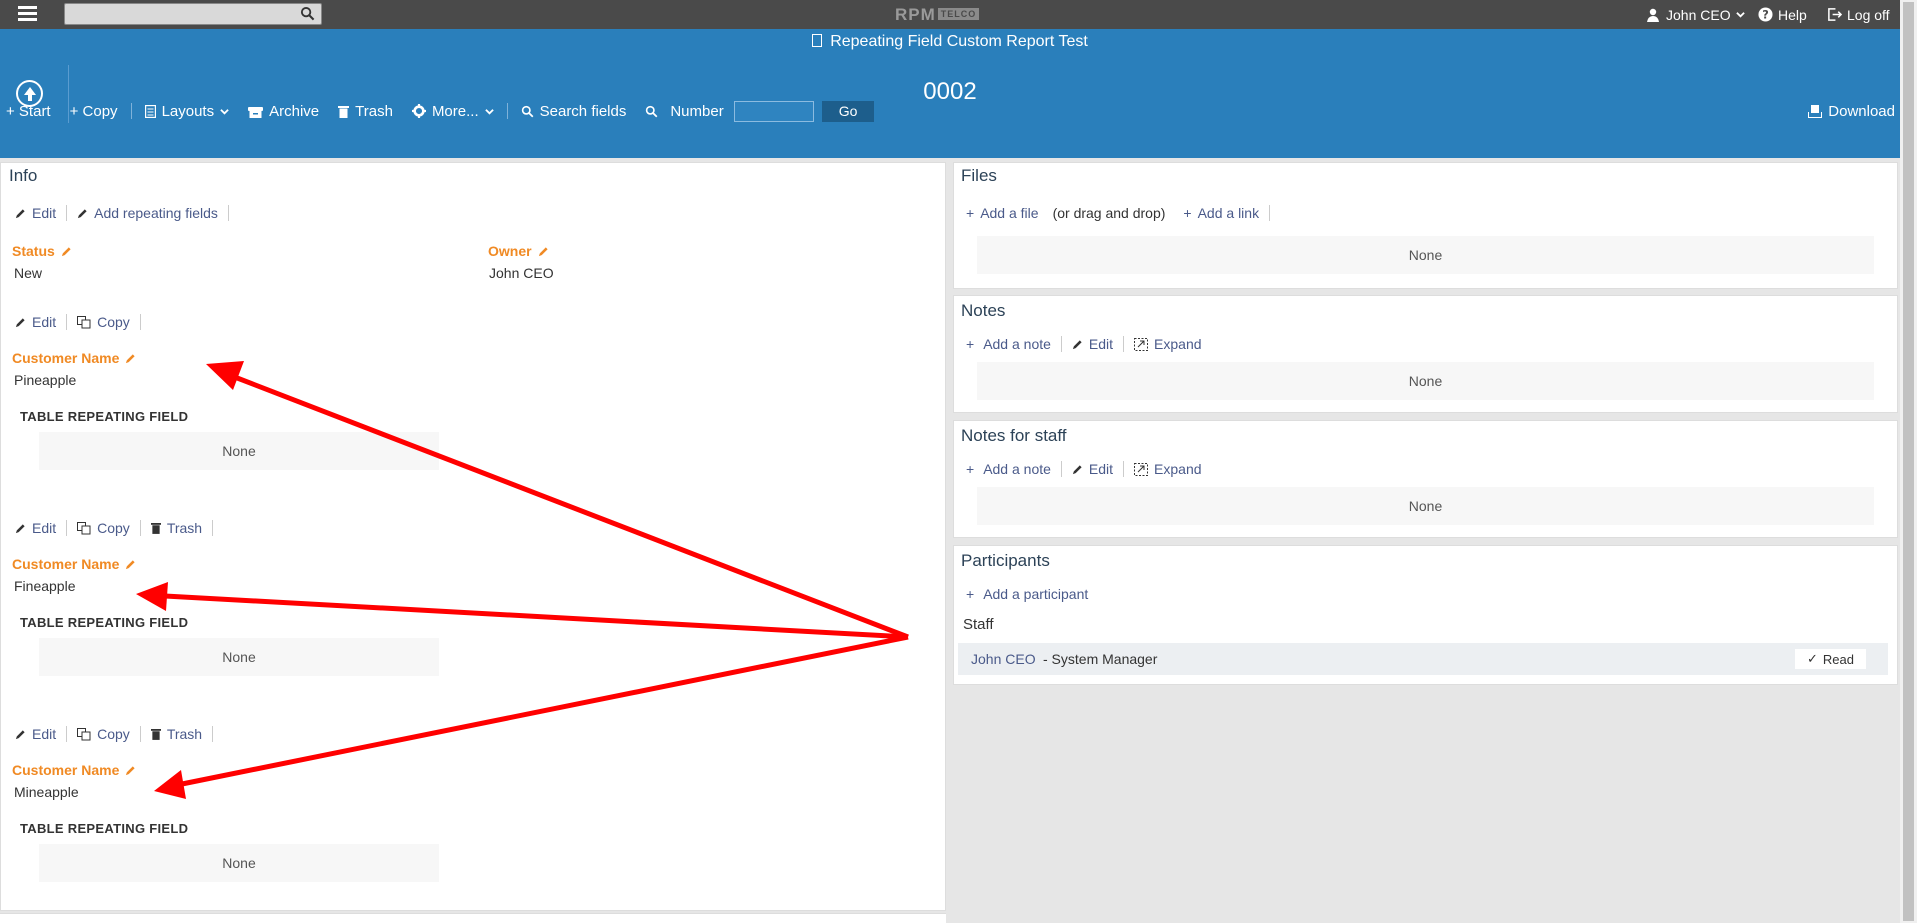 This screenshot has width=1917, height=923. Describe the element at coordinates (1812, 658) in the screenshot. I see `check-icon: ✓` at that location.